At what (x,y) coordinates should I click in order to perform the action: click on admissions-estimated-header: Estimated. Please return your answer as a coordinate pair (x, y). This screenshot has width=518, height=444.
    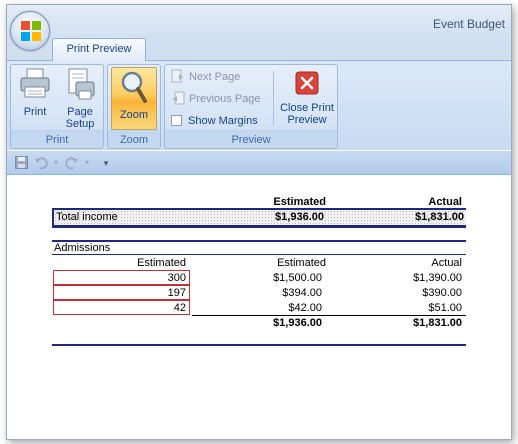
    Looking at the image, I should click on (301, 263).